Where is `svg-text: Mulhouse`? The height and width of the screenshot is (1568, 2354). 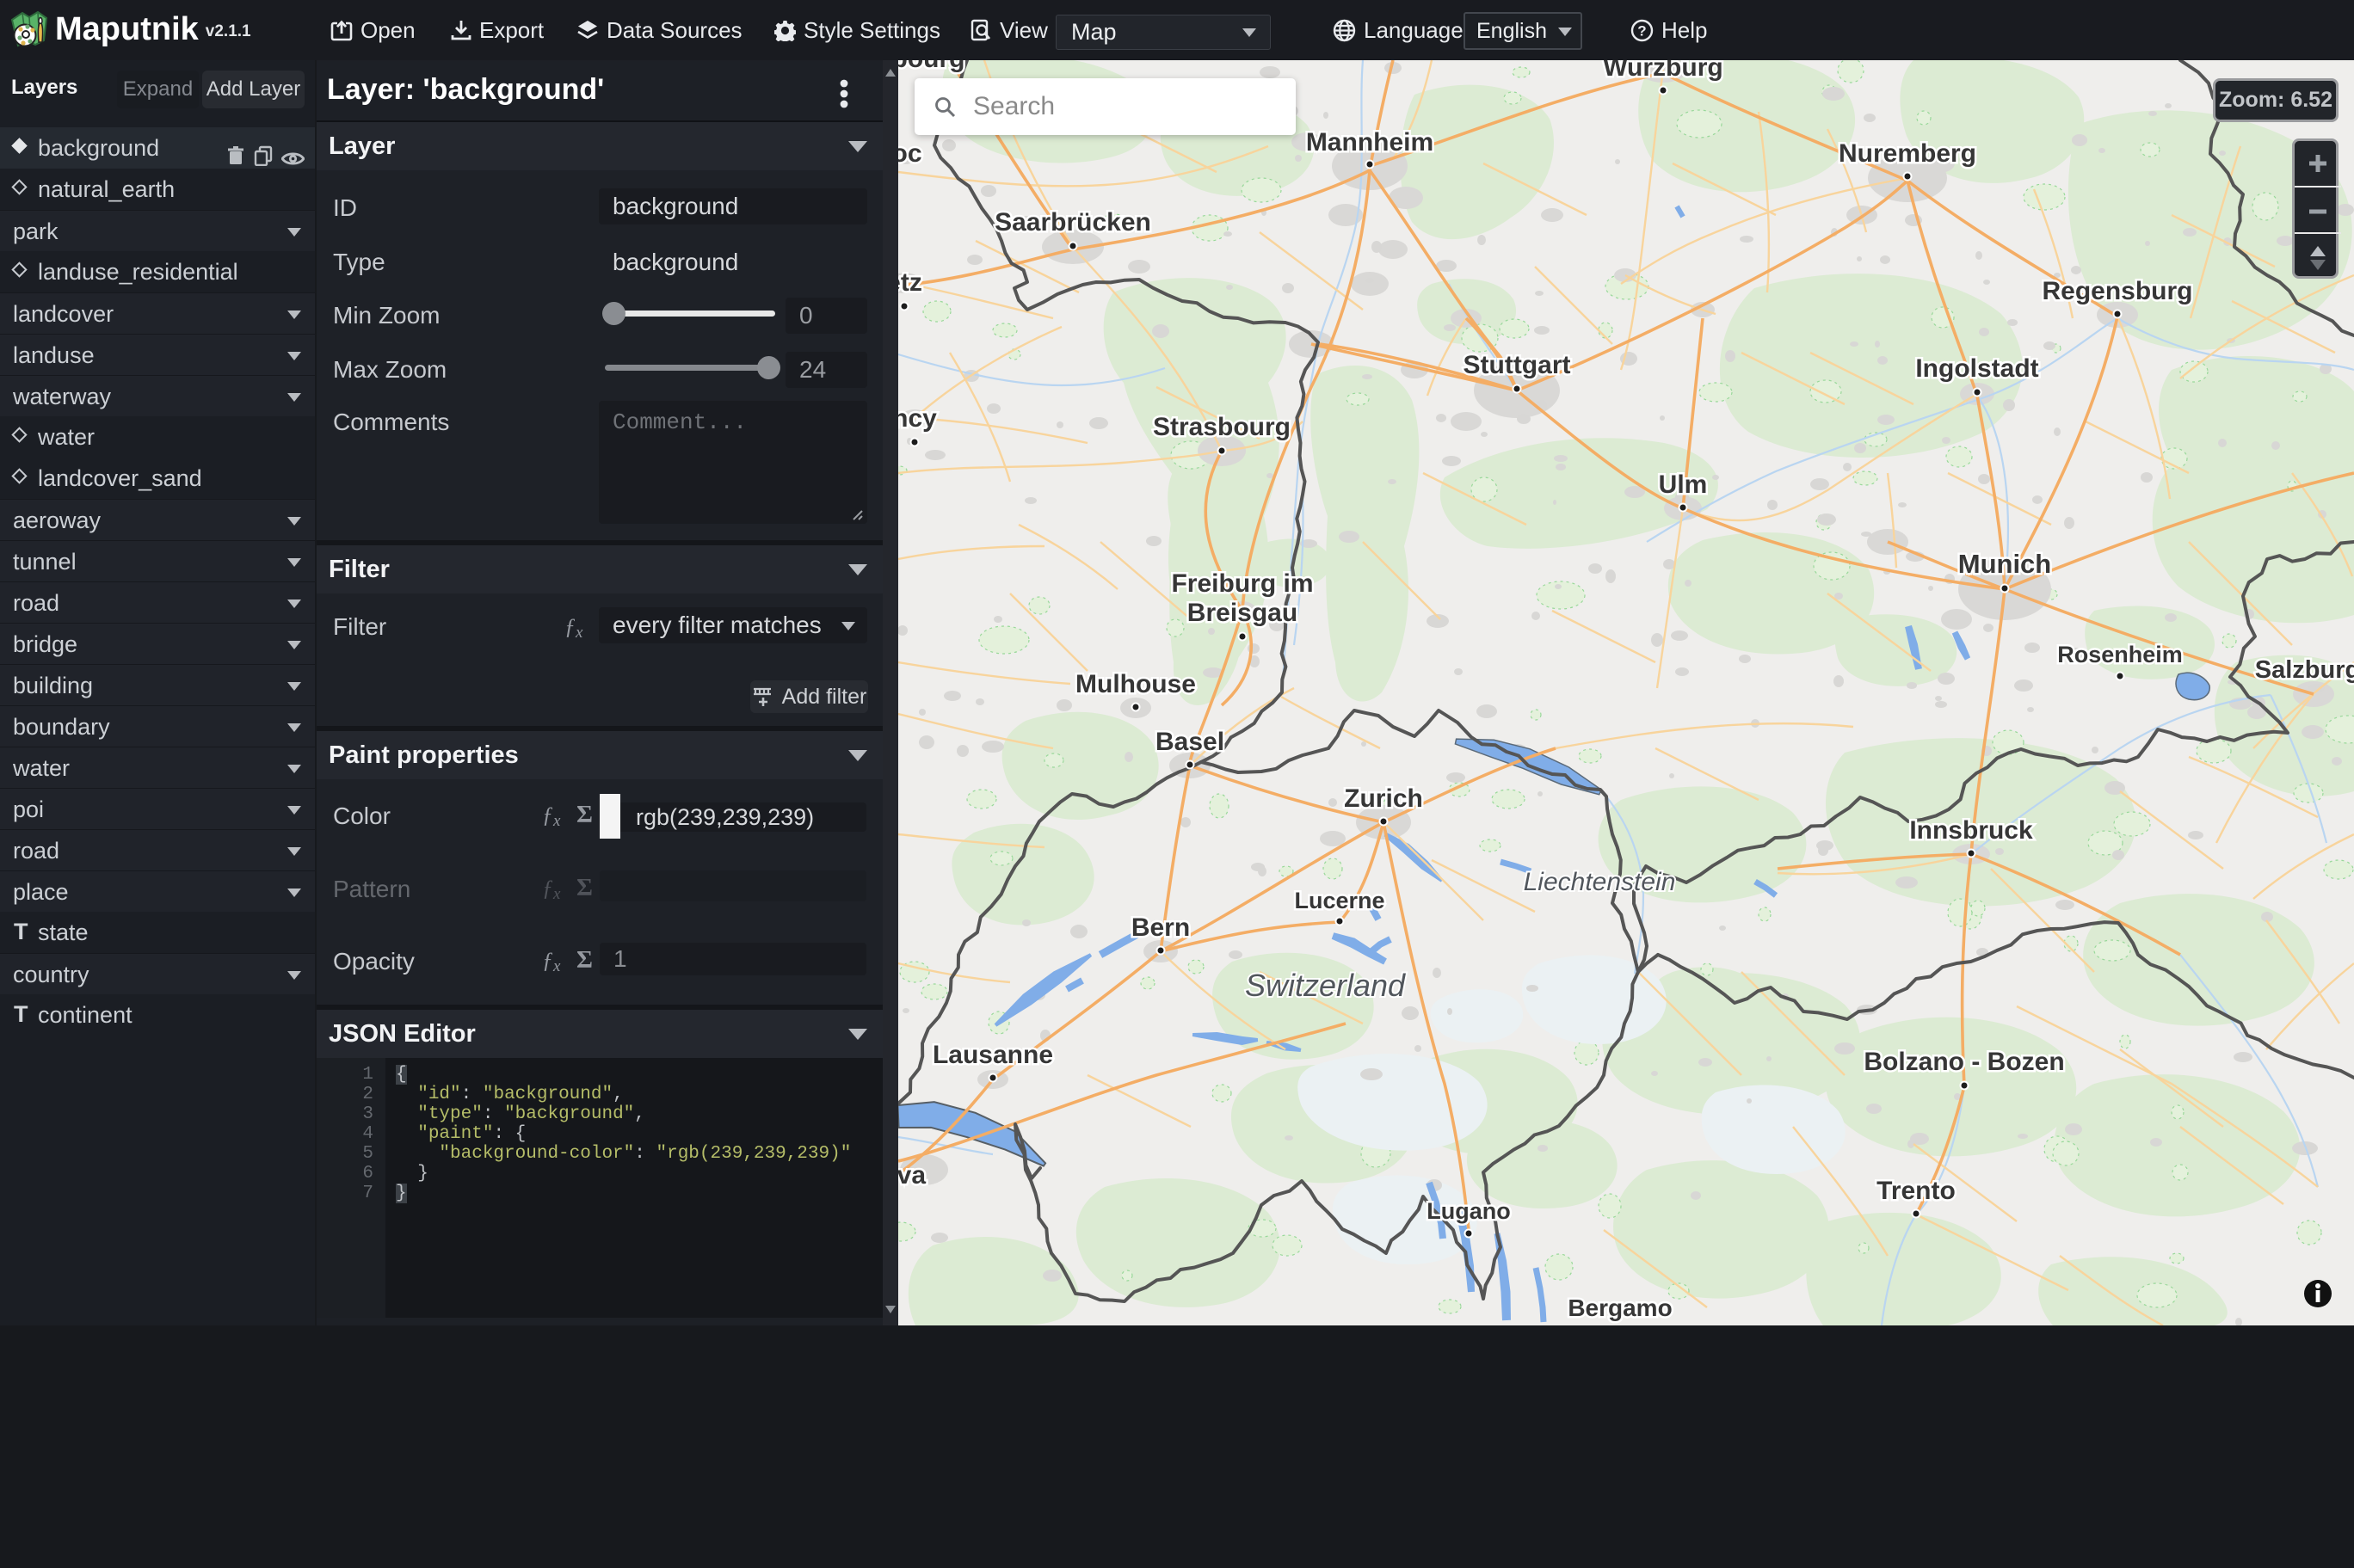
svg-text: Mulhouse is located at coordinates (1136, 684).